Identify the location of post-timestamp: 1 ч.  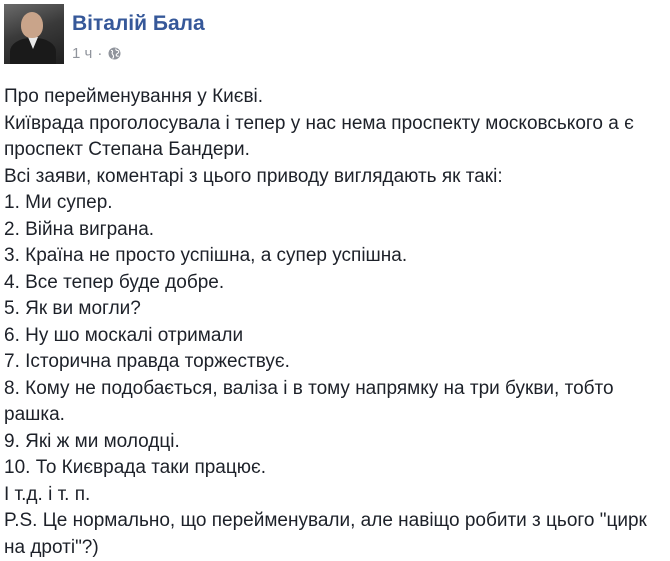
(82, 53).